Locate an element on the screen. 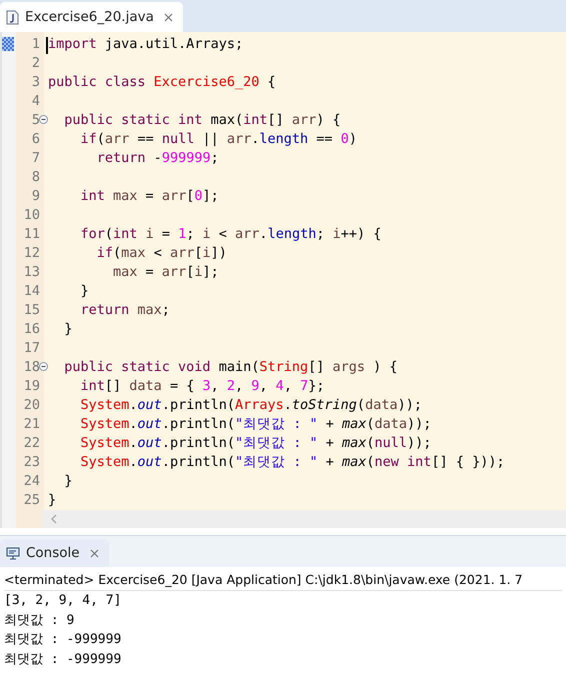 This screenshot has height=681, width=566. line-number: 5 is located at coordinates (36, 120).